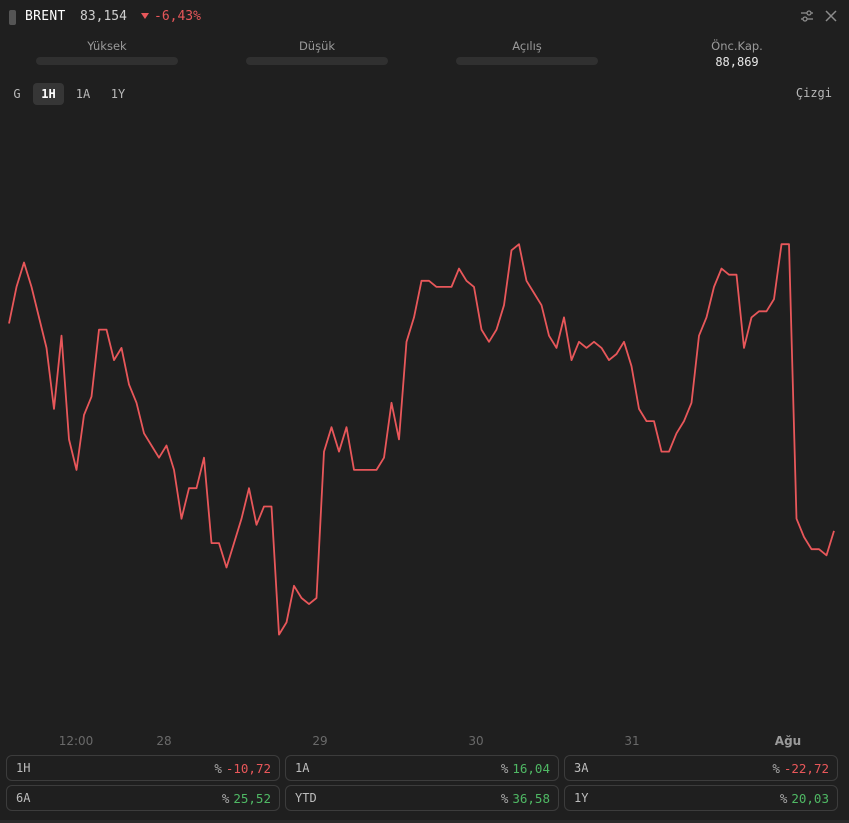 The image size is (849, 823). Describe the element at coordinates (581, 768) in the screenshot. I see `perf-label: 3A` at that location.